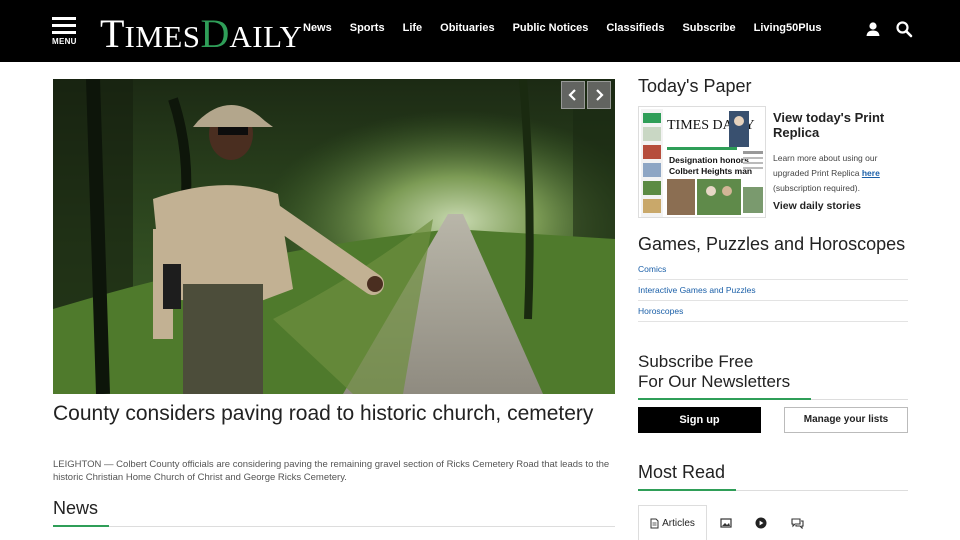 The width and height of the screenshot is (960, 540). Describe the element at coordinates (64, 41) in the screenshot. I see `menu-label: MENU` at that location.